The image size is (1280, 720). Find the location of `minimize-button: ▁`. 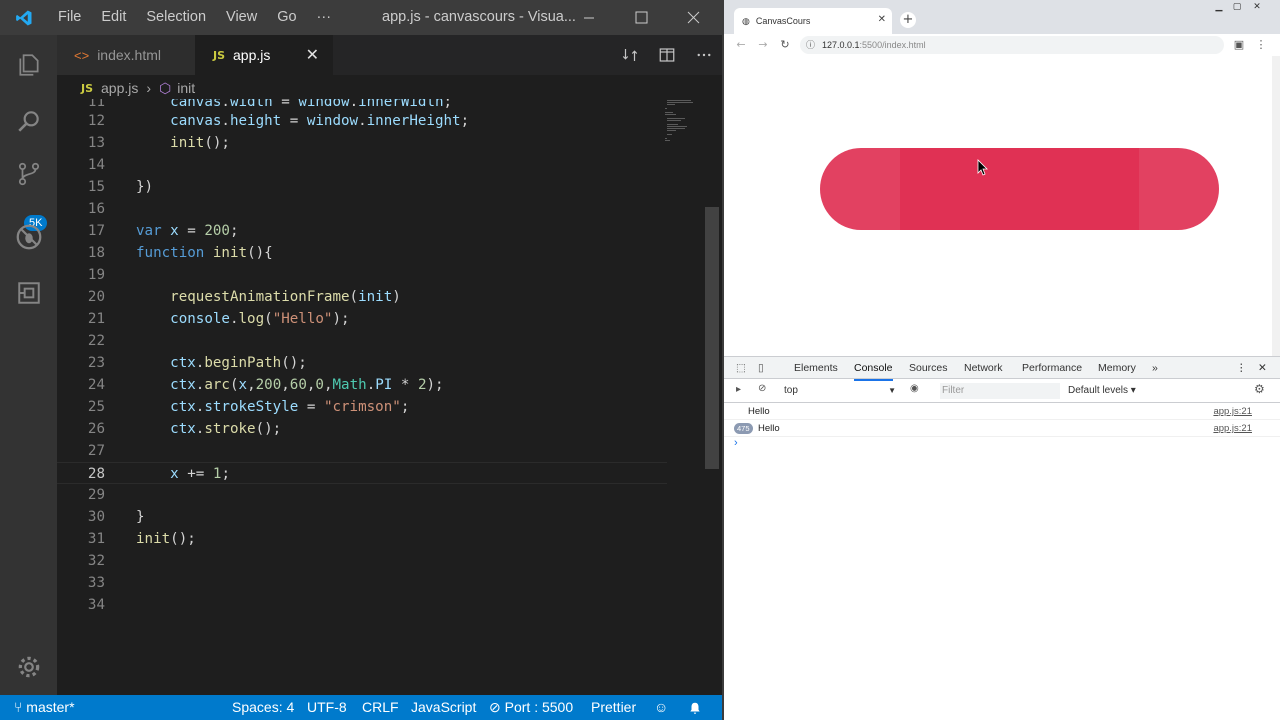

minimize-button: ▁ is located at coordinates (1219, 8).